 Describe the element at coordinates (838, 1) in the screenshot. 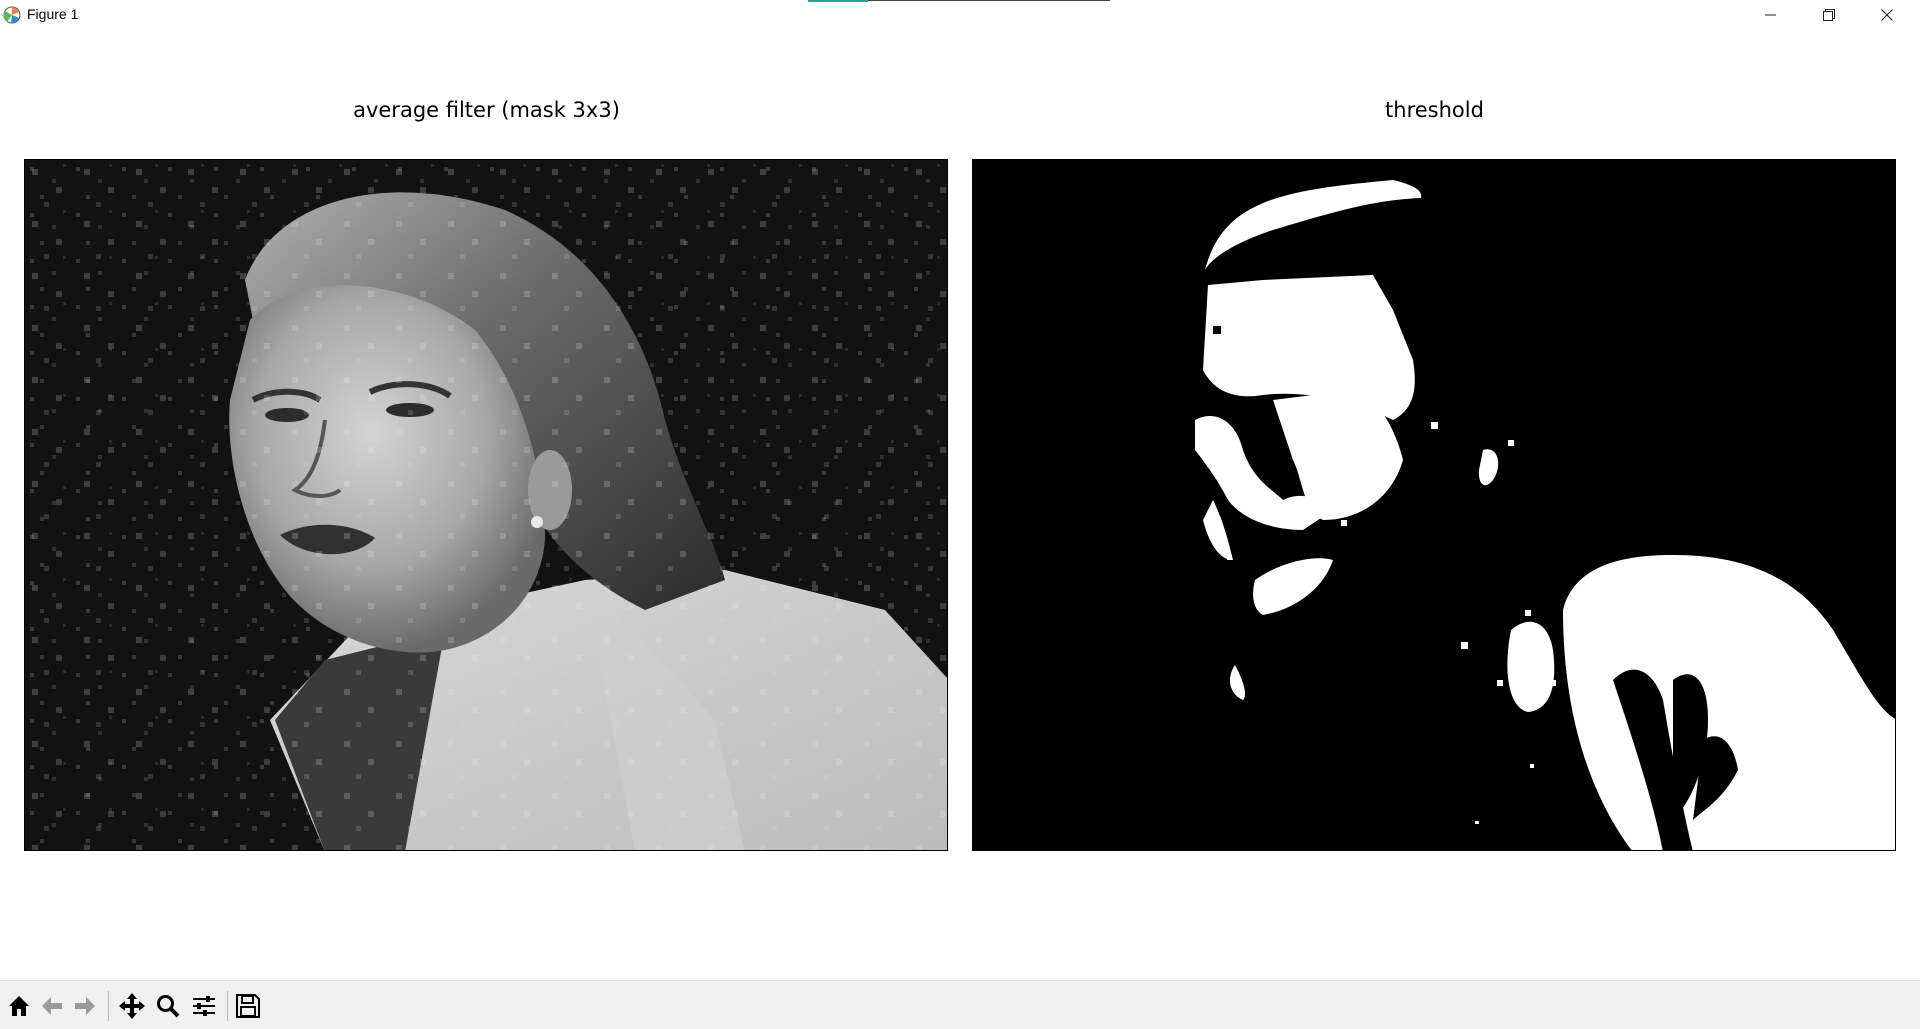

I see `title-accent-line` at that location.